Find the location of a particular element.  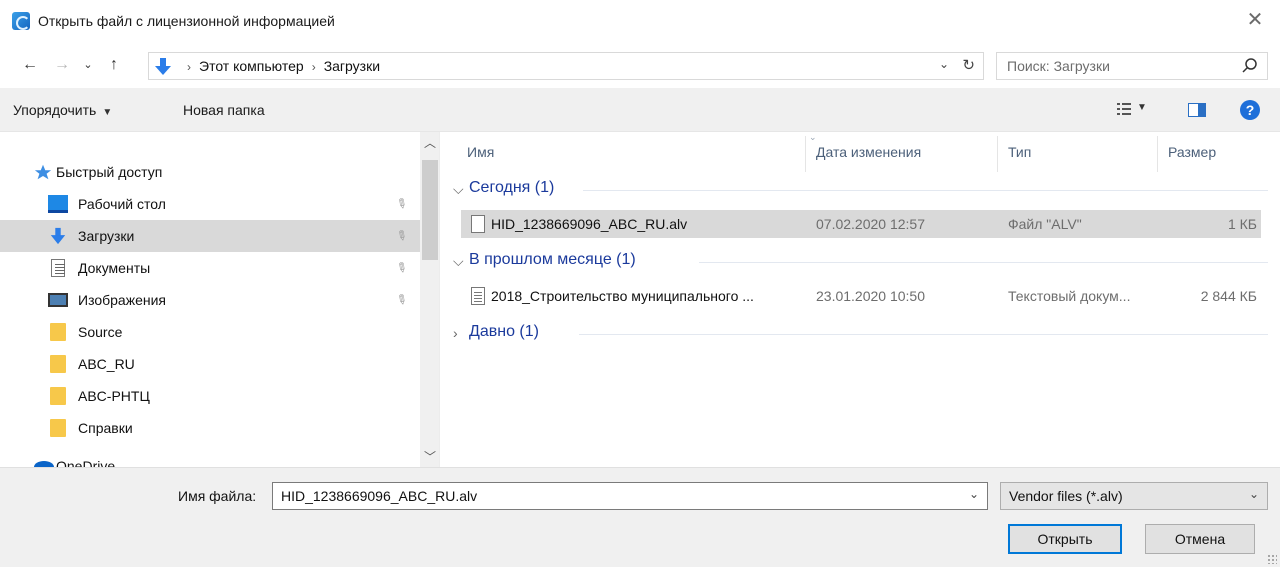

sidebar-item-abc-ru: ABC_RU is located at coordinates (210, 364).